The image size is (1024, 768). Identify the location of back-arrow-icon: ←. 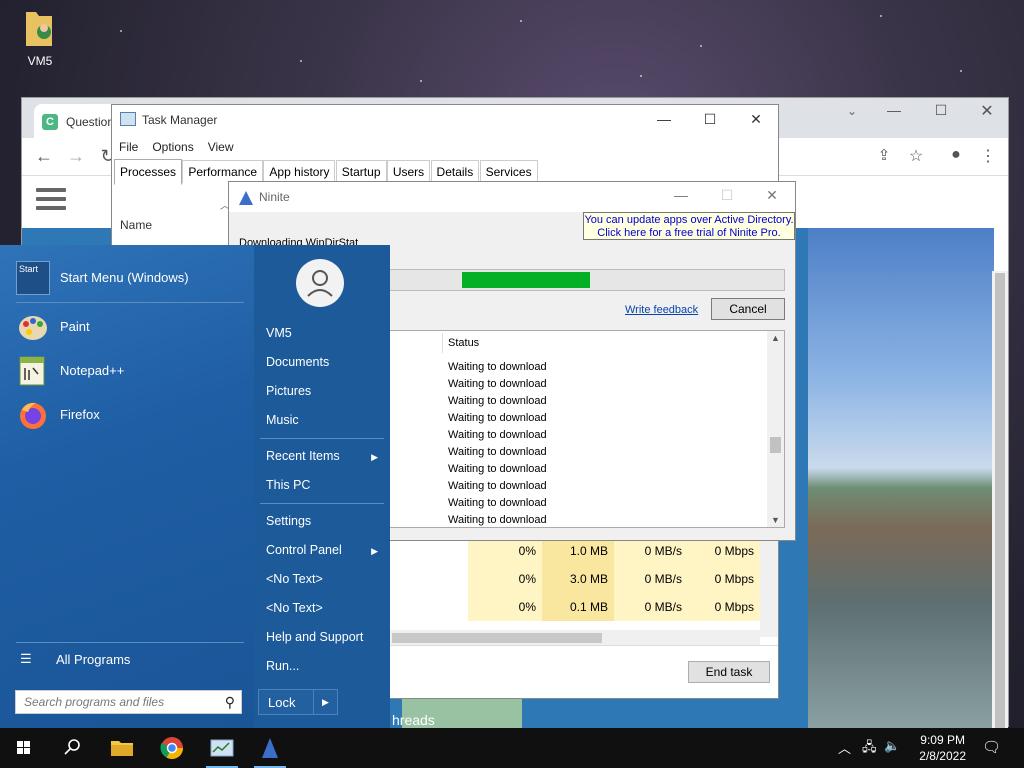
(44, 156).